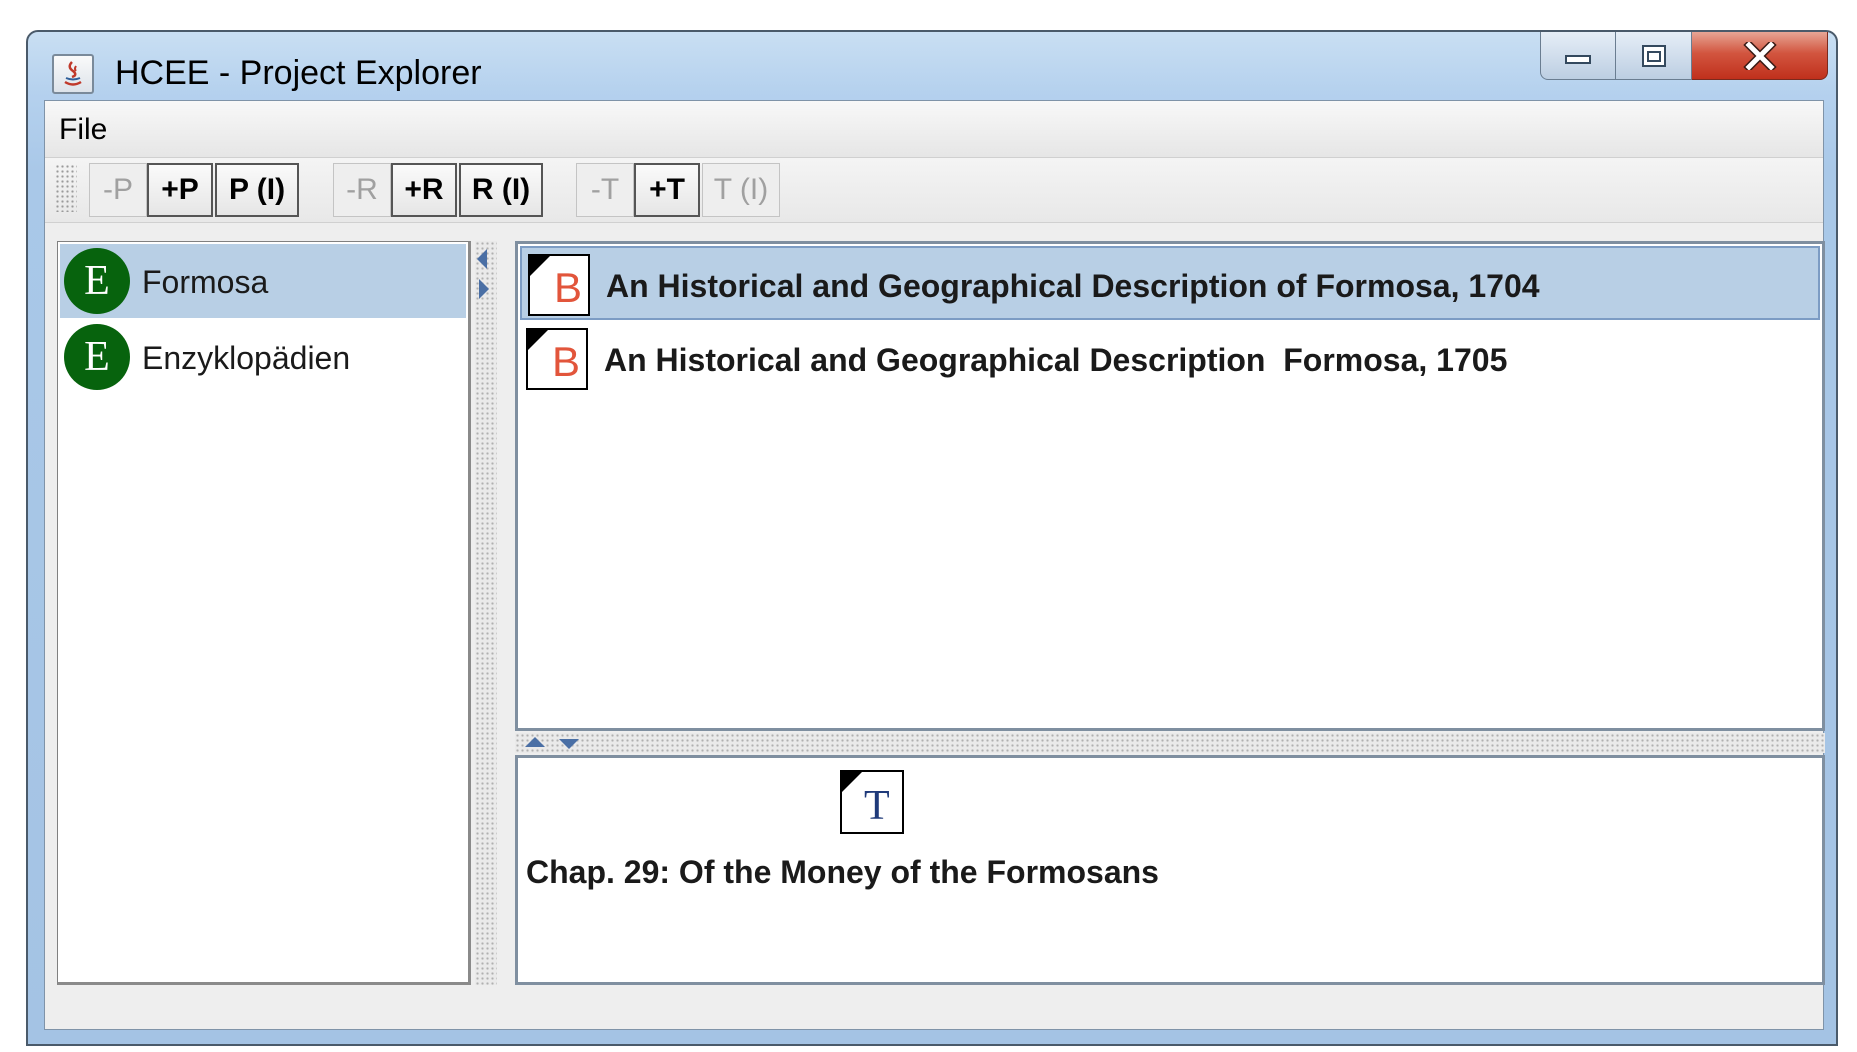 This screenshot has height=1052, width=1857. Describe the element at coordinates (486, 613) in the screenshot. I see `vertical-split-divider` at that location.